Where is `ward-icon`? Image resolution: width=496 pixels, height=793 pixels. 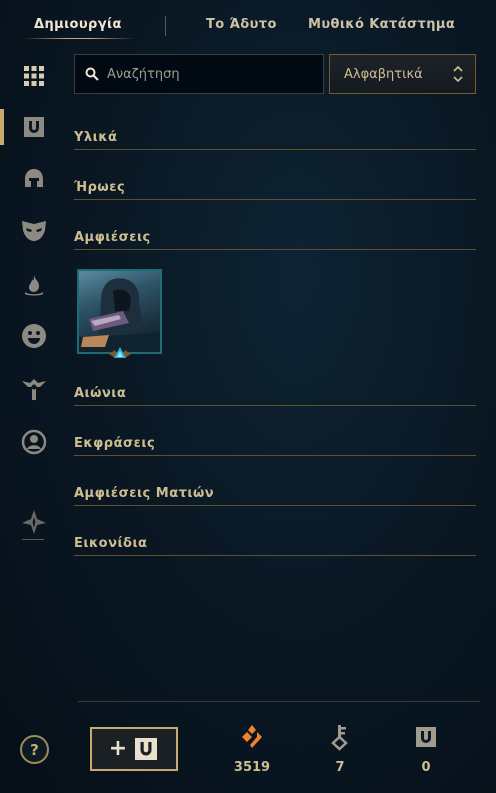
ward-icon is located at coordinates (34, 389).